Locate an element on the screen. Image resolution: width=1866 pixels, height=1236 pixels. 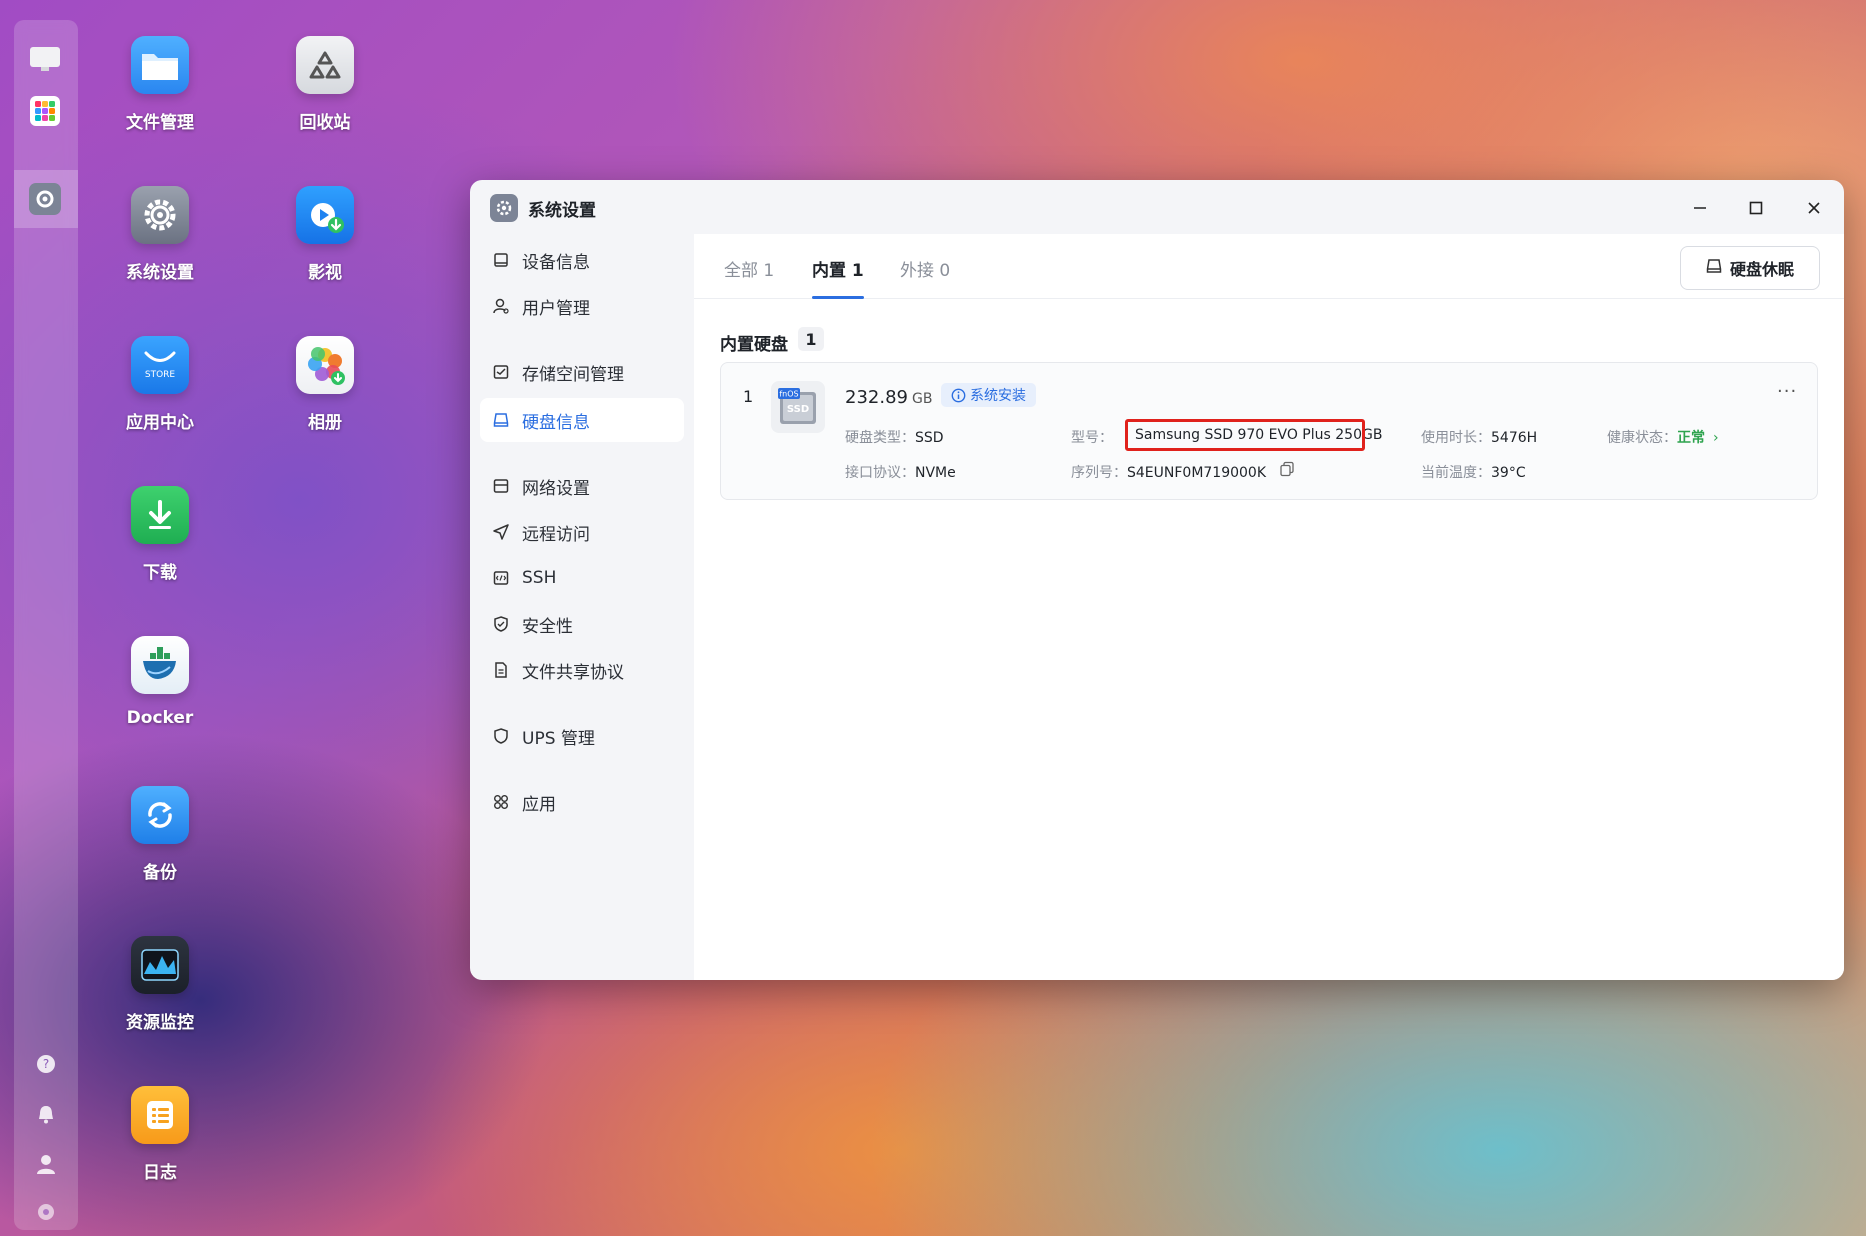
desktop-app-docker: Docker is located at coordinates (160, 682).